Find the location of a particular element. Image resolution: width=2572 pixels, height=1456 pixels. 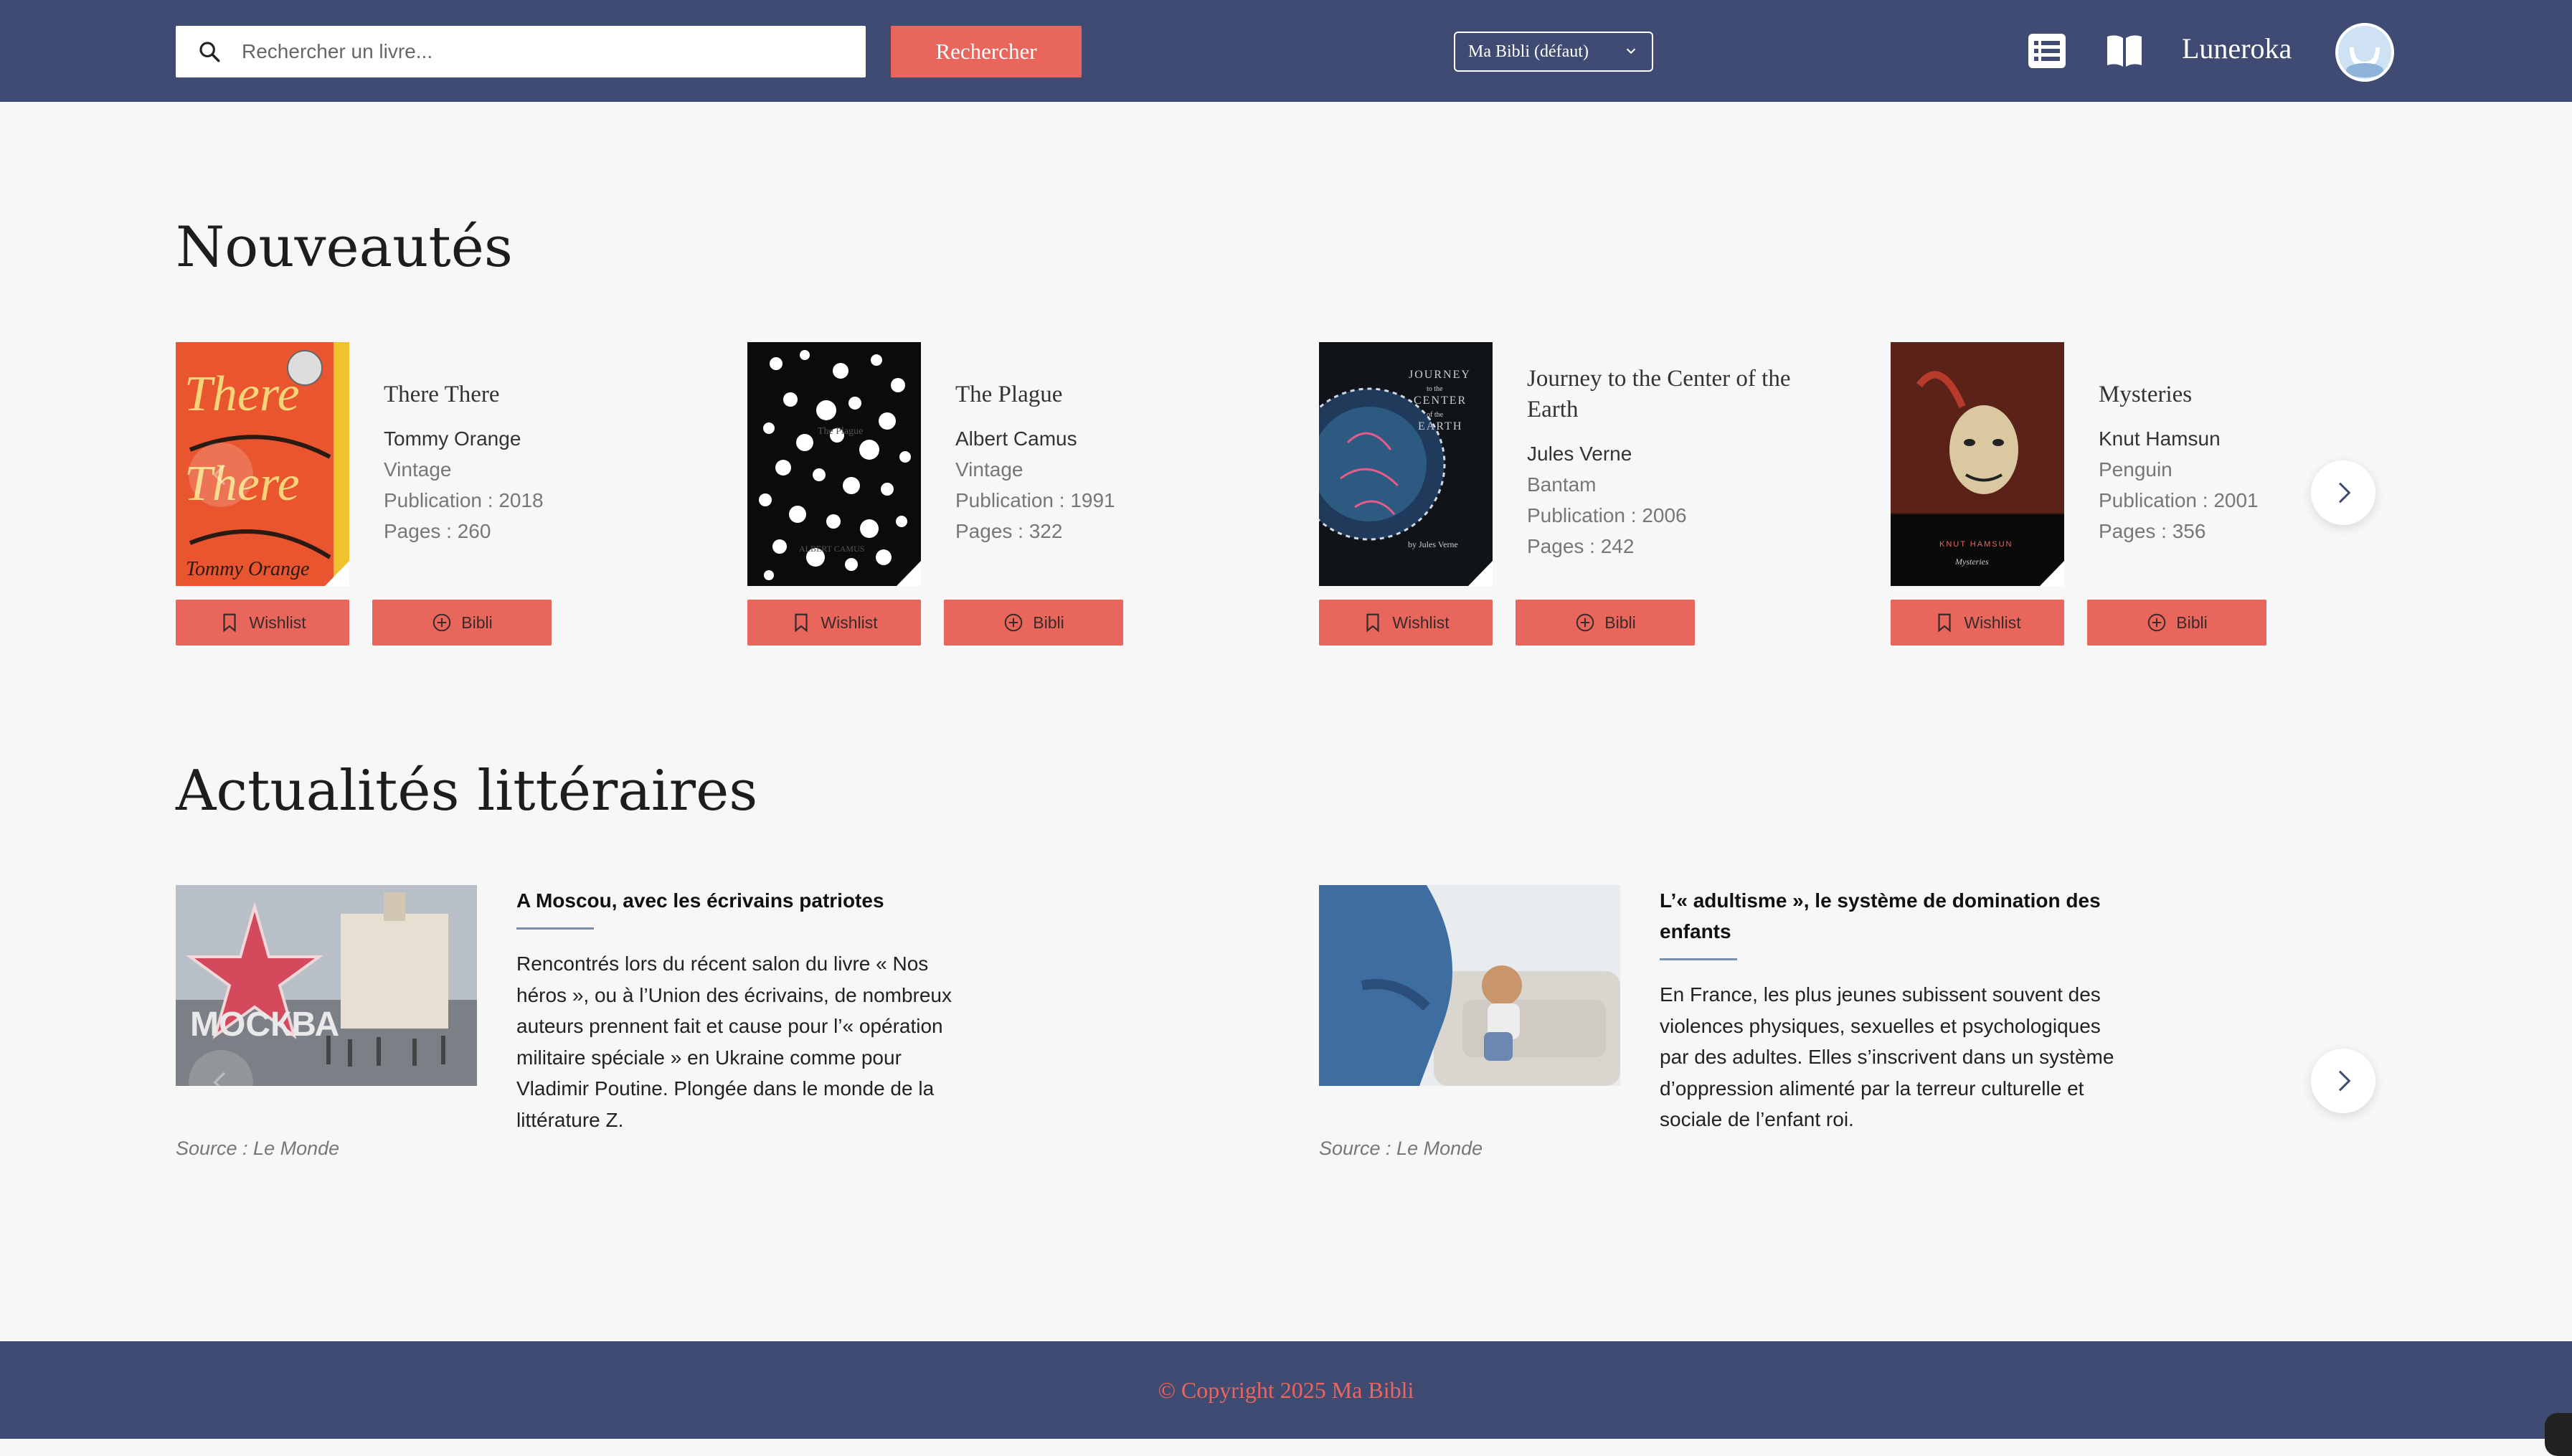

copyright-text: © Copyright 2025 Ma Bibli is located at coordinates (1286, 1389).